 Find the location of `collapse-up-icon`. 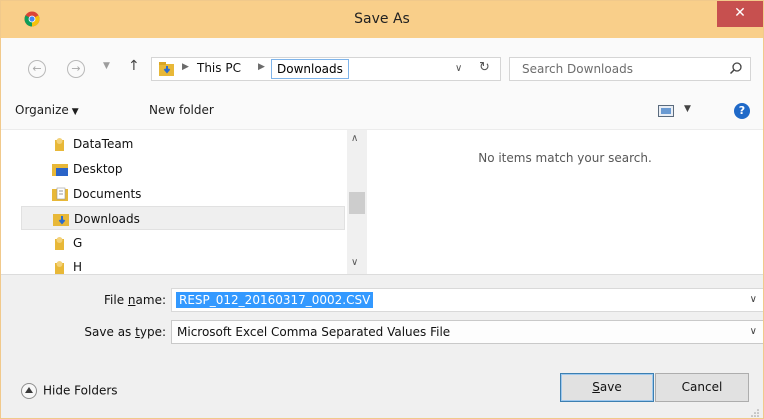

collapse-up-icon is located at coordinates (29, 391).